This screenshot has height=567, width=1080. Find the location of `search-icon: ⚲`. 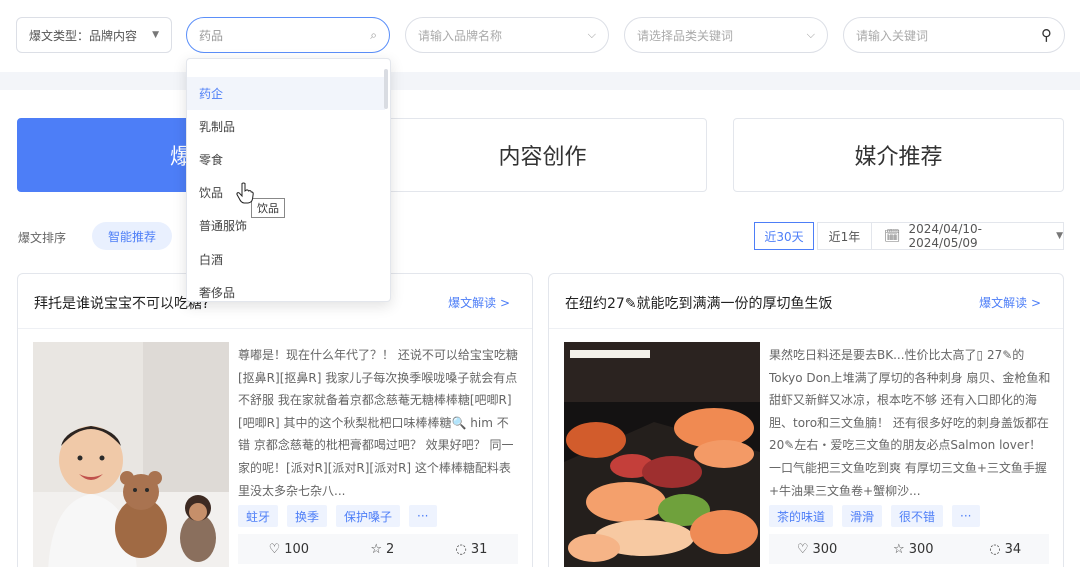

search-icon: ⚲ is located at coordinates (1046, 35).